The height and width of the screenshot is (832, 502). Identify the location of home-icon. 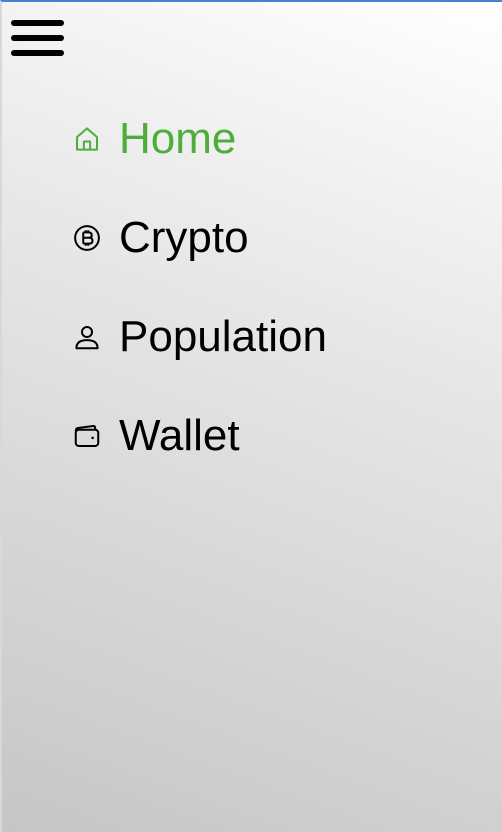
(87, 139).